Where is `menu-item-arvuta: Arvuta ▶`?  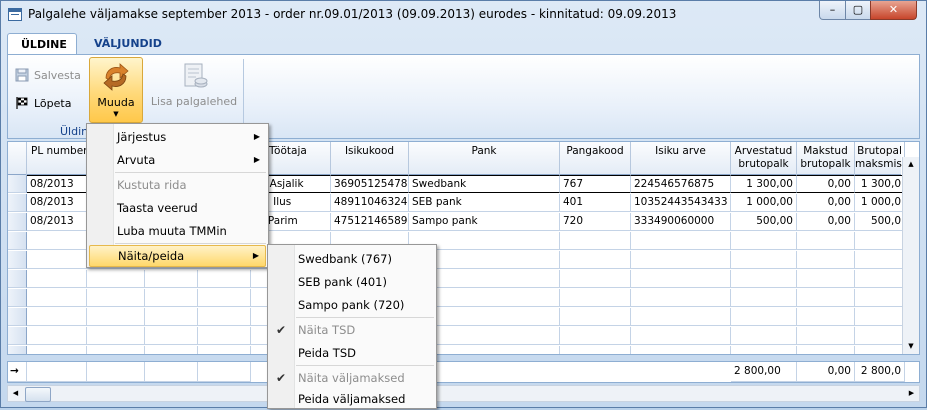 menu-item-arvuta: Arvuta ▶ is located at coordinates (177, 160).